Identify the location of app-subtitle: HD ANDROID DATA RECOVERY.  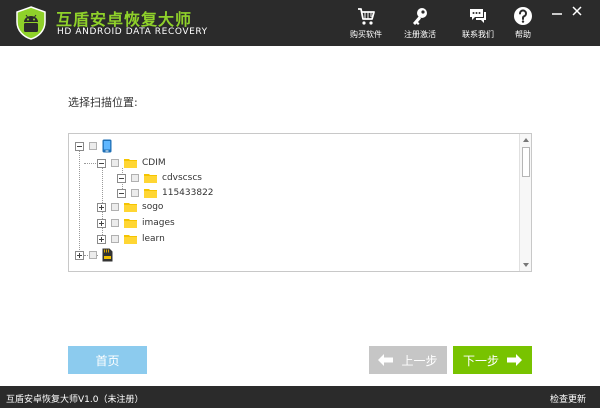
(132, 32).